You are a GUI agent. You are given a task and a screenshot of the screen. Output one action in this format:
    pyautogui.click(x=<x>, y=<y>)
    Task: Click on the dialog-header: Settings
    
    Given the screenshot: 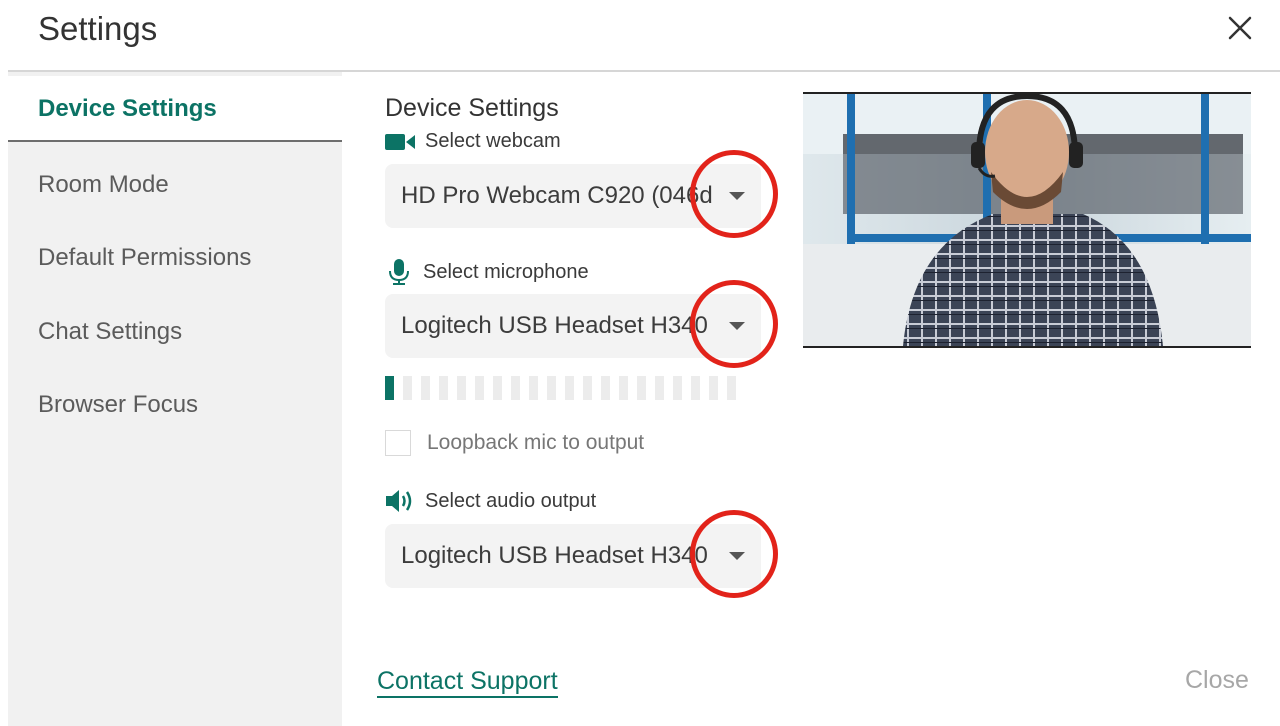 What is the action you would take?
    pyautogui.click(x=640, y=36)
    